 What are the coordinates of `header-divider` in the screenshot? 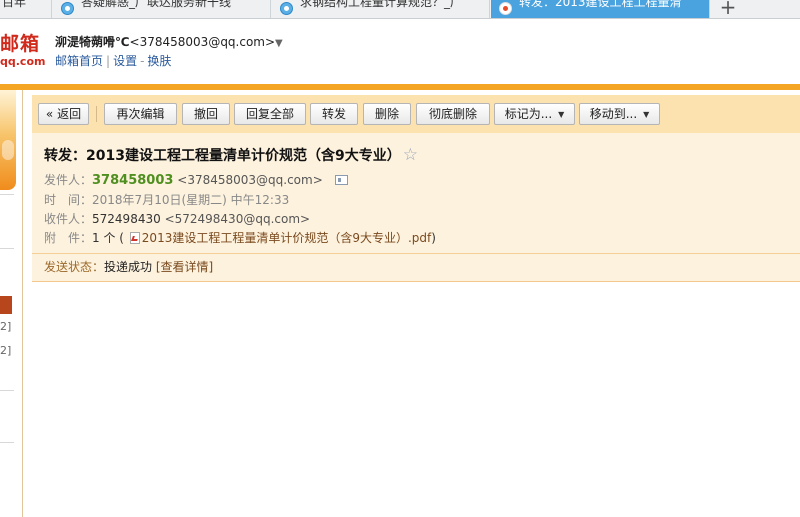 It's located at (400, 87).